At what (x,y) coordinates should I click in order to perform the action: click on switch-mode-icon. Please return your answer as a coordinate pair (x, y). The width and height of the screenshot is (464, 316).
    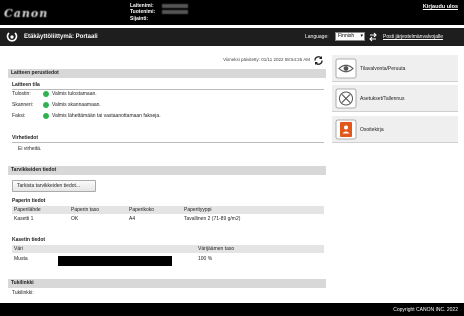
    Looking at the image, I should click on (373, 37).